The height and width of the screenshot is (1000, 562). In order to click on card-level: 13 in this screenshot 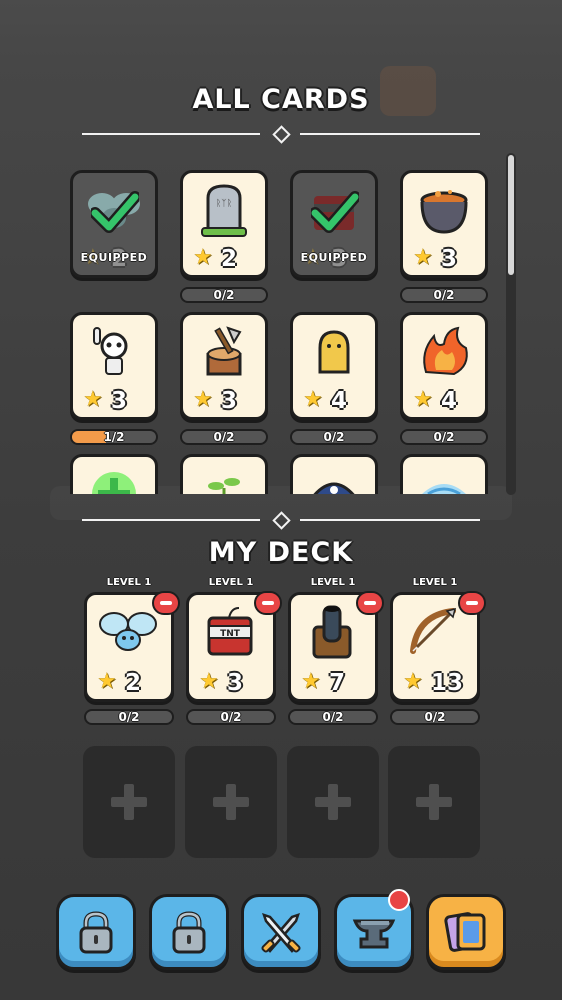, I will do `click(447, 683)`.